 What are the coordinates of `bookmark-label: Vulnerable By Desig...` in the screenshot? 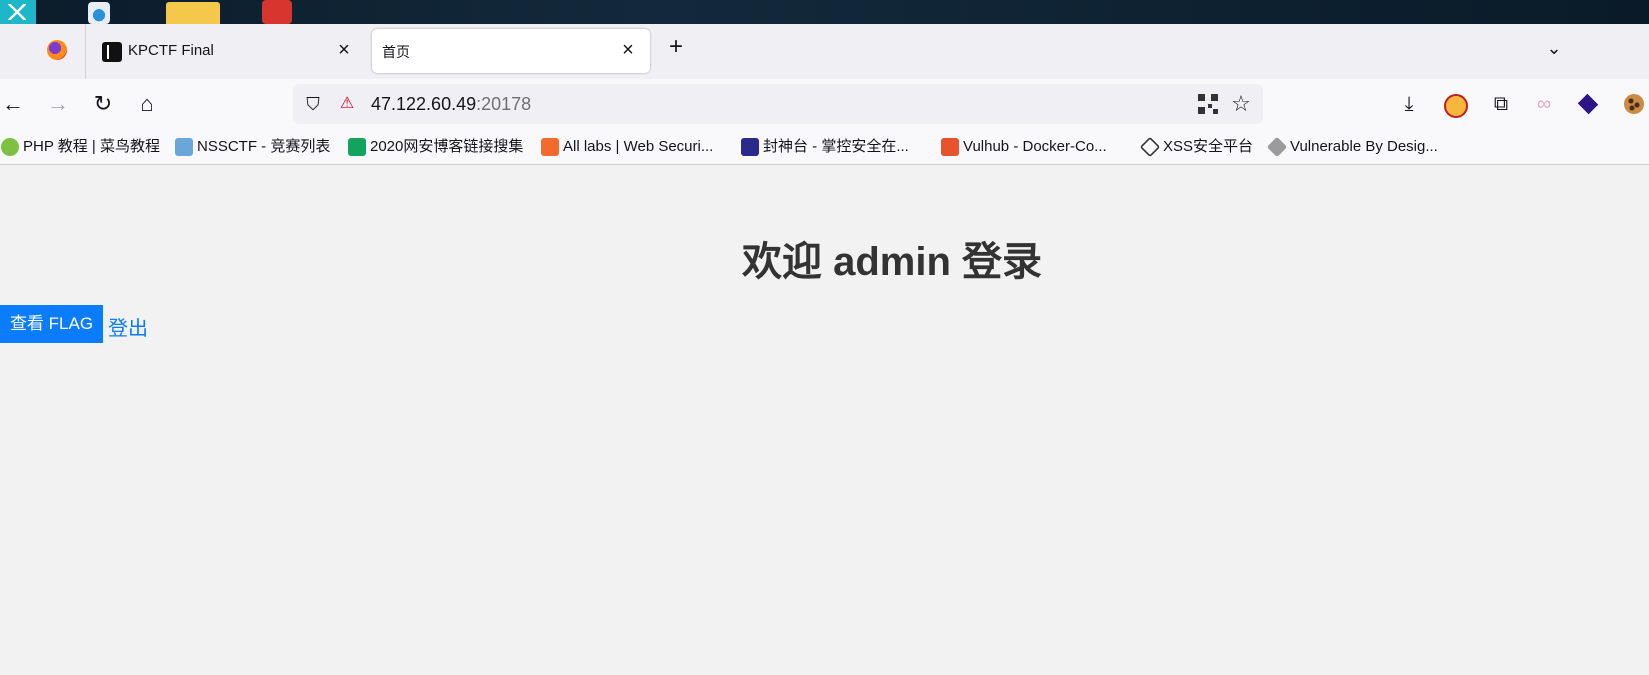 It's located at (1364, 146).